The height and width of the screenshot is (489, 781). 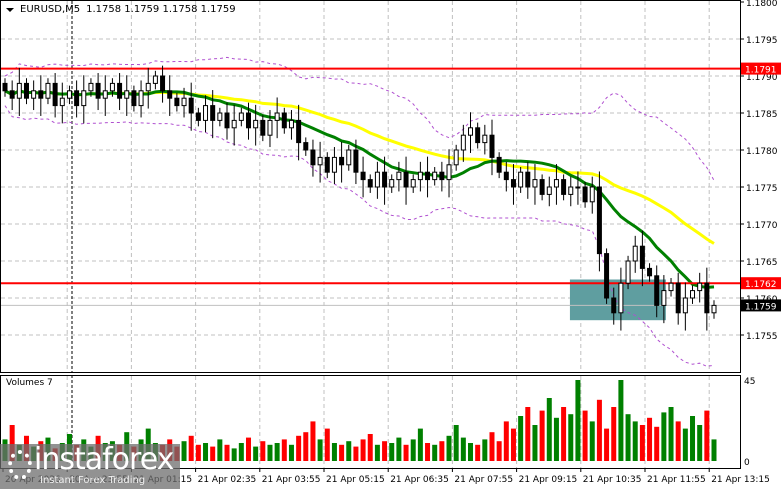 What do you see at coordinates (104, 459) in the screenshot?
I see `logo-name: instaforex` at bounding box center [104, 459].